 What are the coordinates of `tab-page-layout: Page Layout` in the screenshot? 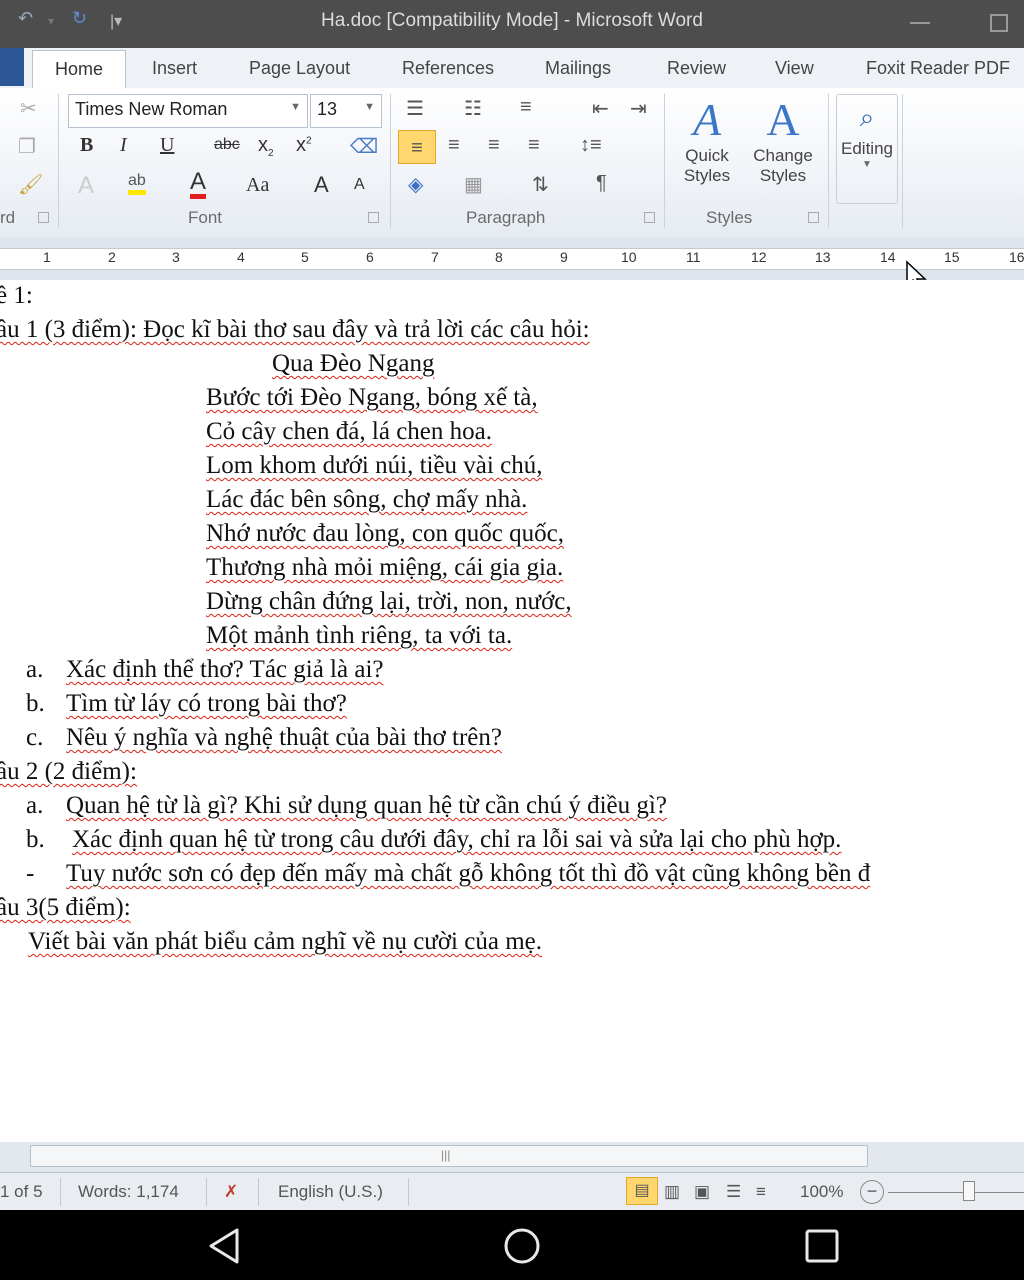 It's located at (299, 68).